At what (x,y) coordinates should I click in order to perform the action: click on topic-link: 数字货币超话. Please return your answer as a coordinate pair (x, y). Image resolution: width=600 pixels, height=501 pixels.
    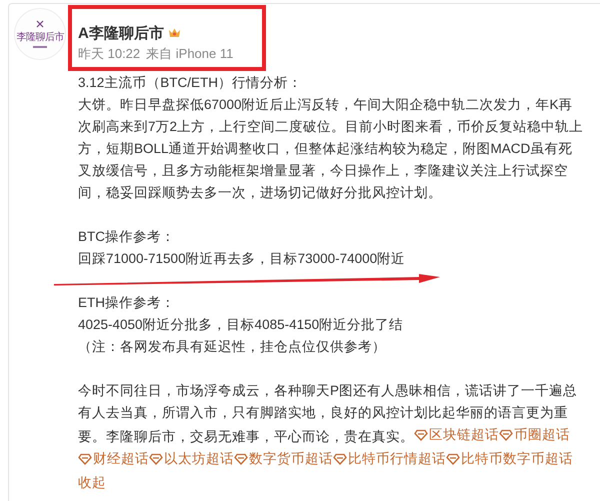
    Looking at the image, I should click on (283, 459).